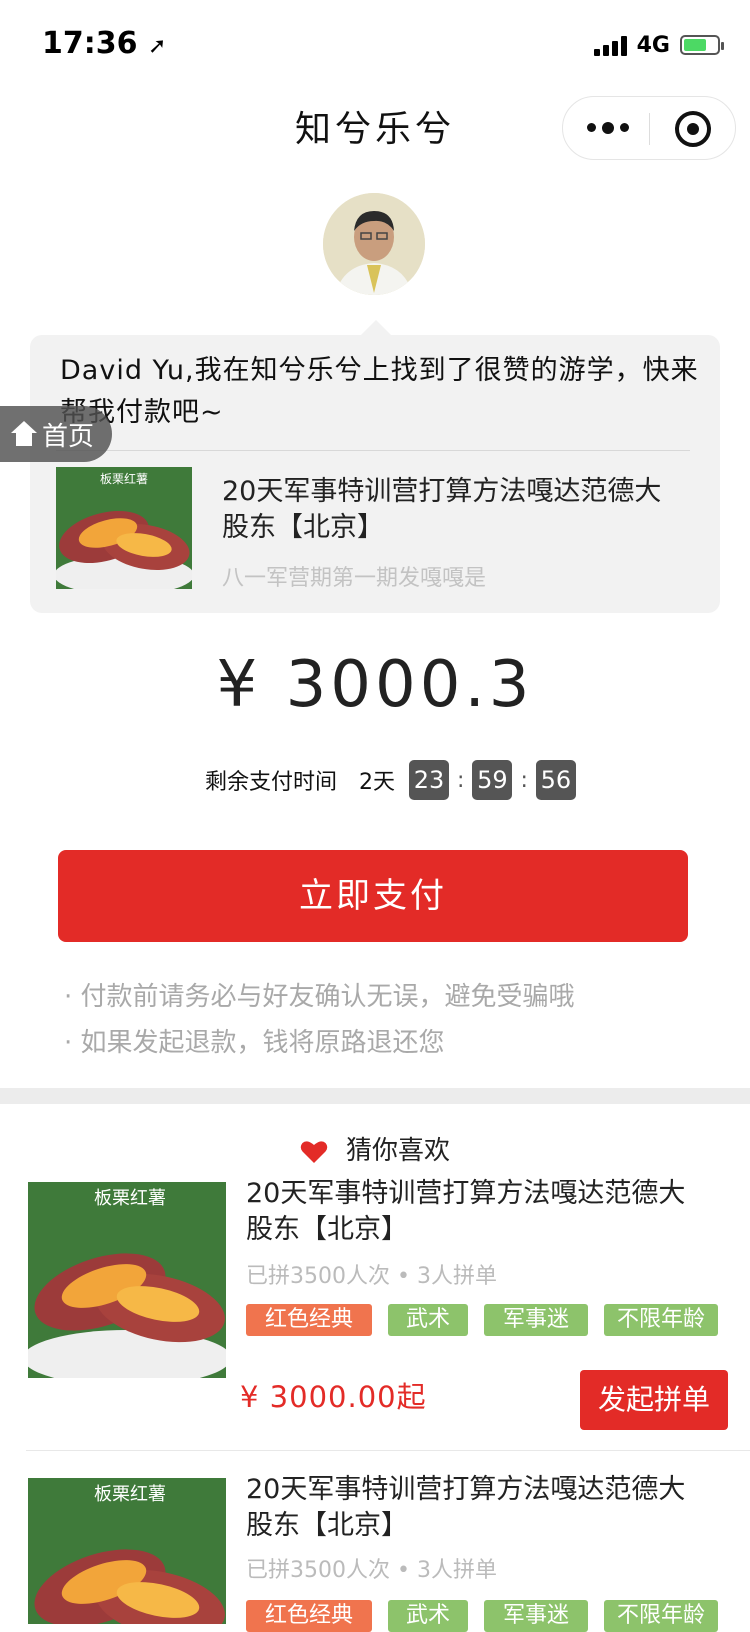 This screenshot has height=1632, width=750. I want to click on row-divider, so click(388, 1450).